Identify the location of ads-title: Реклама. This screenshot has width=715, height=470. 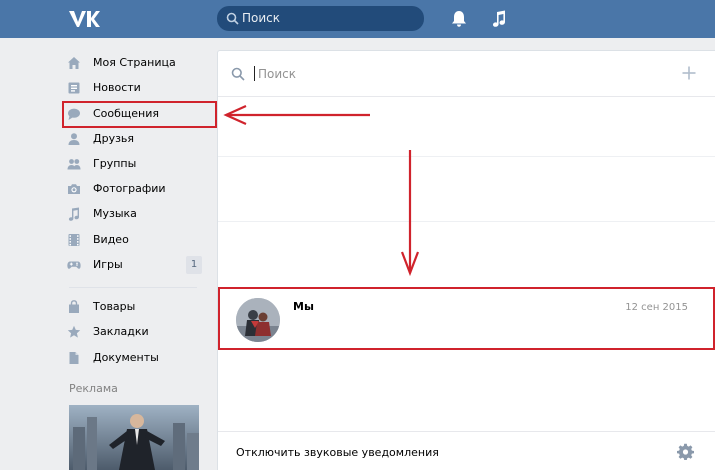
(93, 388).